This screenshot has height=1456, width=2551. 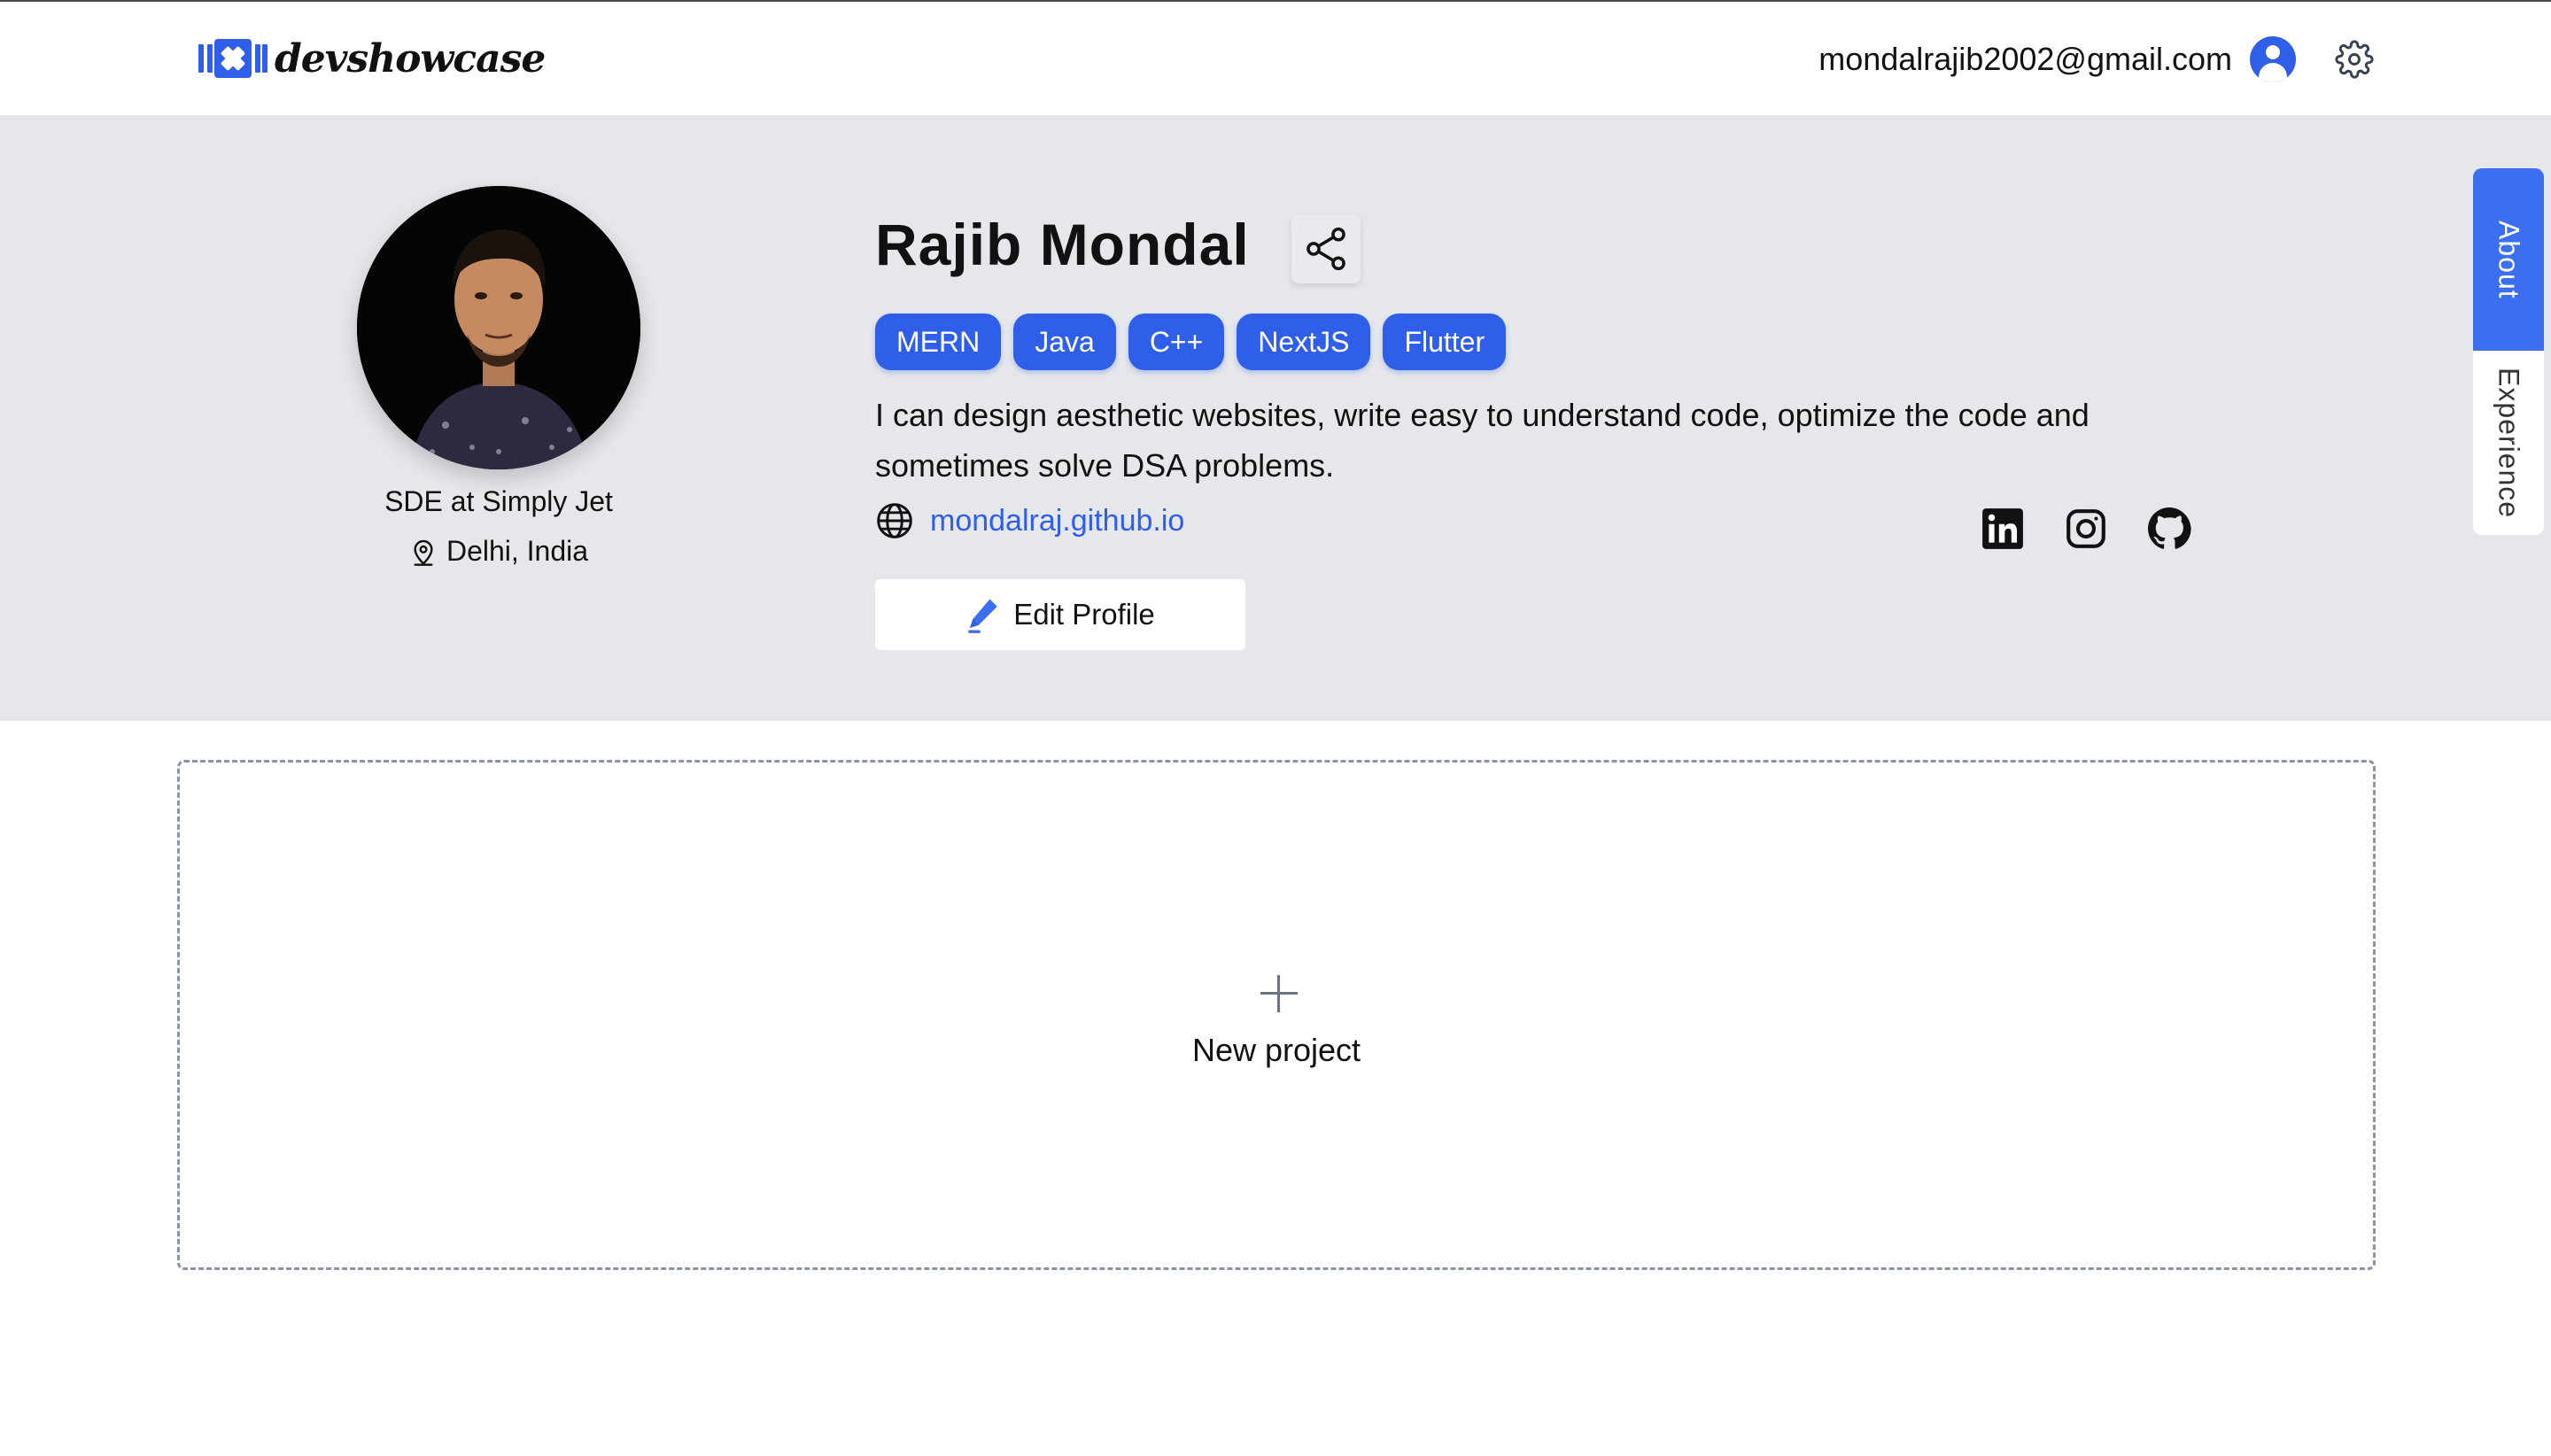 What do you see at coordinates (2169, 529) in the screenshot?
I see `github-icon` at bounding box center [2169, 529].